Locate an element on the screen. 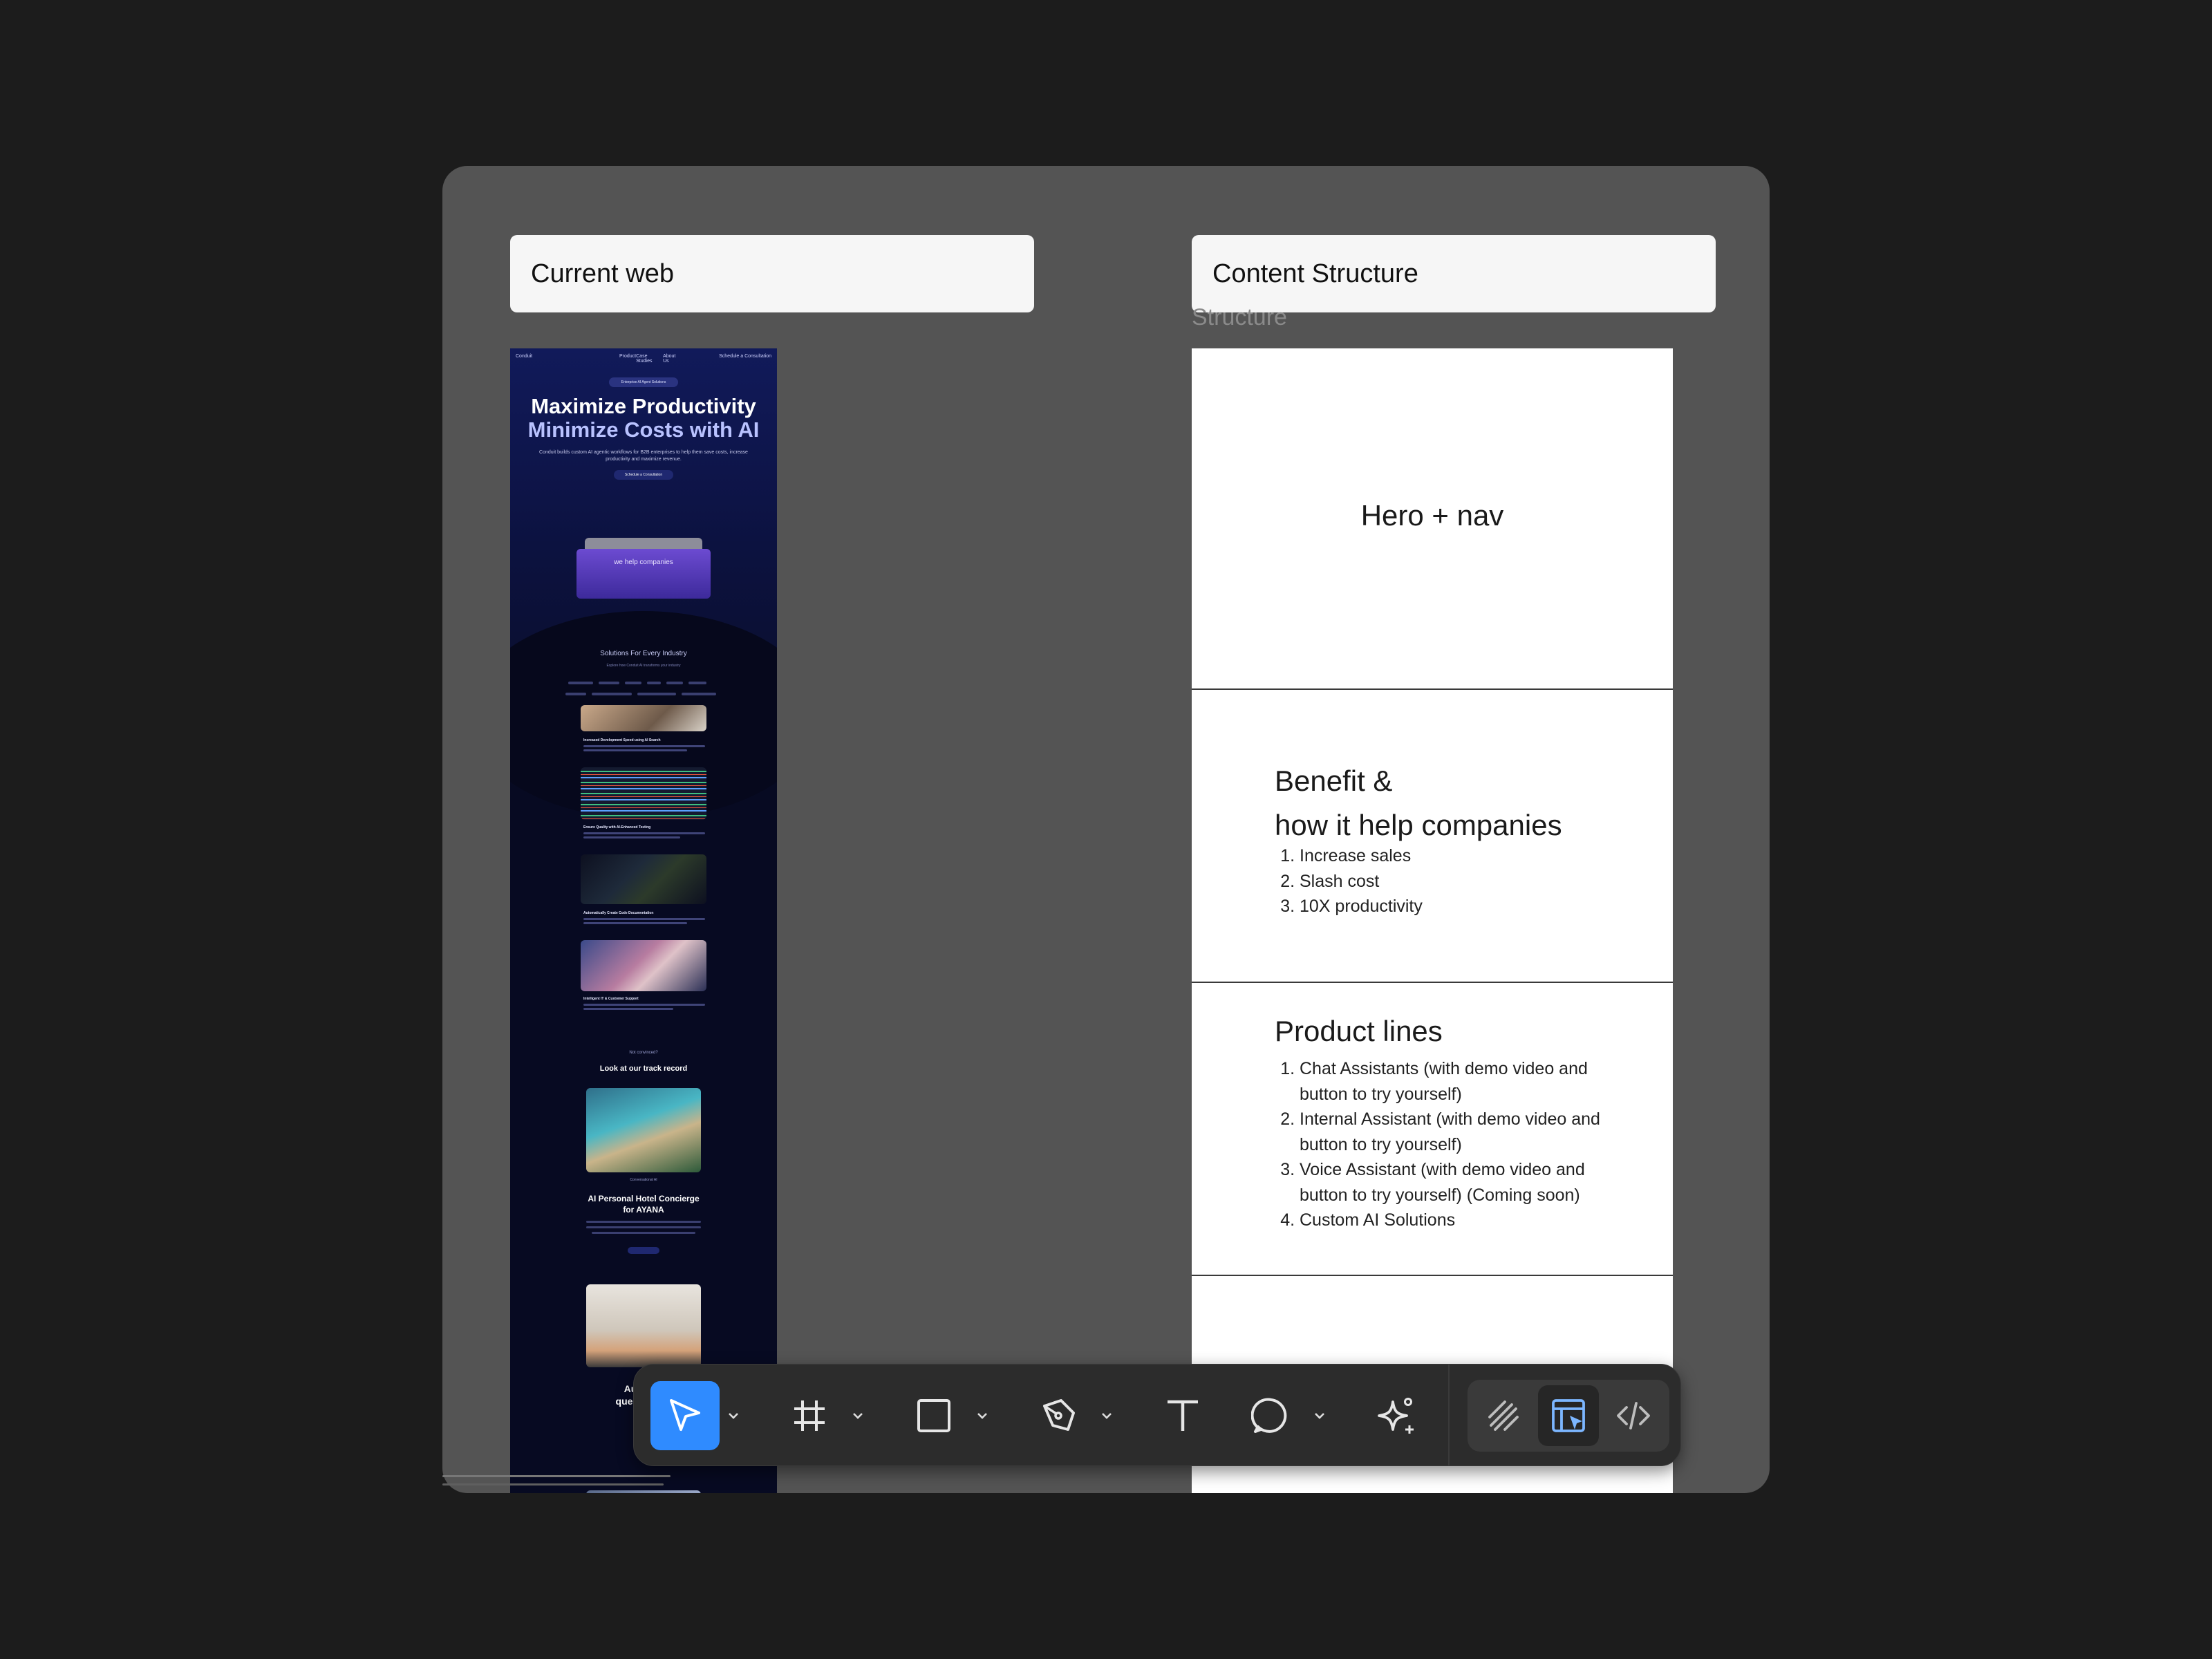 The height and width of the screenshot is (1659, 2212). site-solutions-title: Solutions For Every Industry is located at coordinates (643, 653).